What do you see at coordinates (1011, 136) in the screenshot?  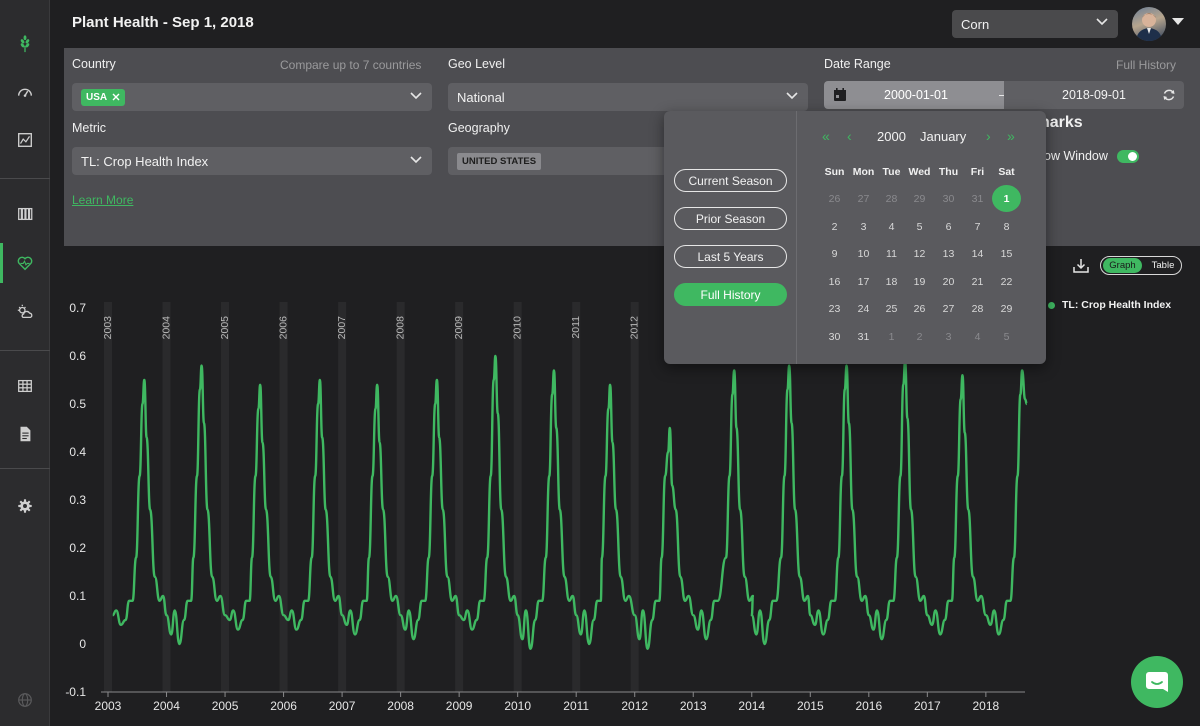 I see `next-year-icon: »` at bounding box center [1011, 136].